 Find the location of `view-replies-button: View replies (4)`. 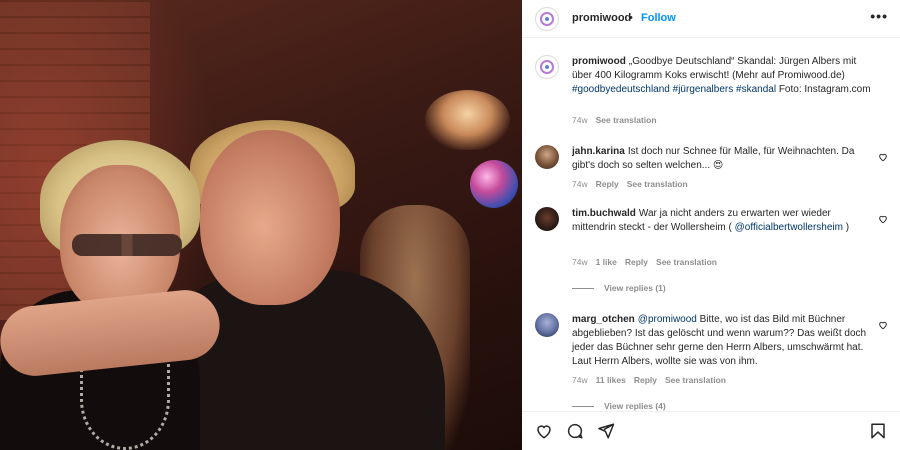

view-replies-button: View replies (4) is located at coordinates (619, 406).